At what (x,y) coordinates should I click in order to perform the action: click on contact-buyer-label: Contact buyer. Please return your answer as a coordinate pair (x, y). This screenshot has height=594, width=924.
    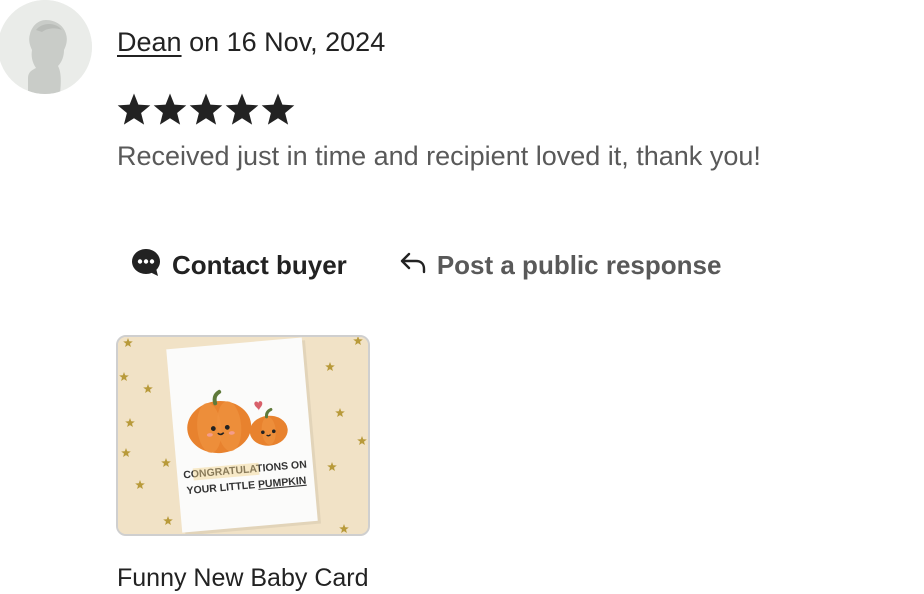
    Looking at the image, I should click on (259, 264).